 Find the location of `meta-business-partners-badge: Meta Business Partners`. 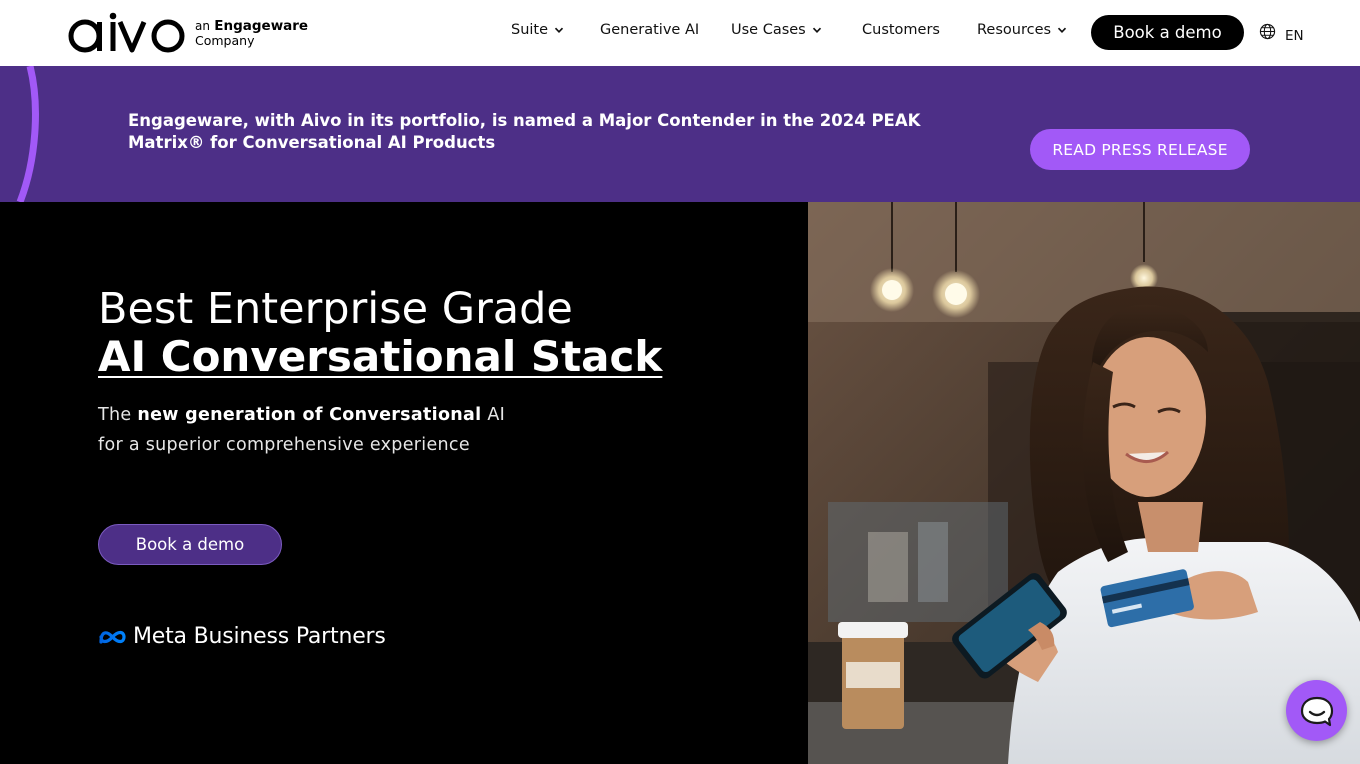

meta-business-partners-badge: Meta Business Partners is located at coordinates (242, 636).